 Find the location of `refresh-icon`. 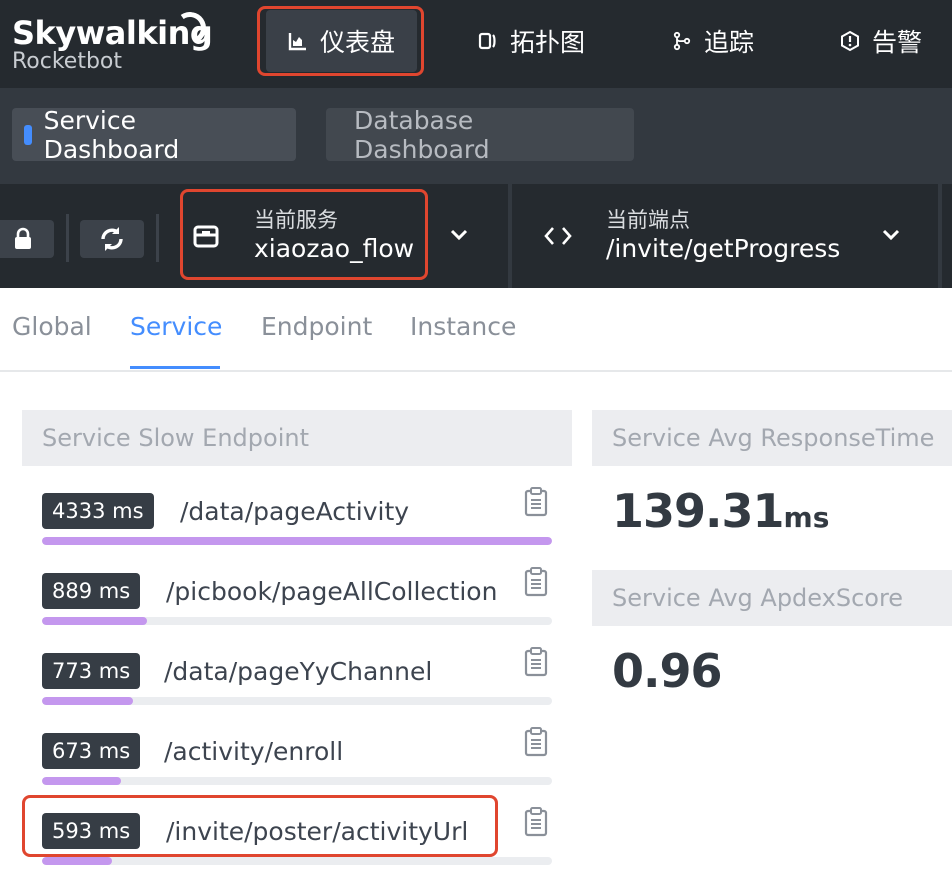

refresh-icon is located at coordinates (112, 239).